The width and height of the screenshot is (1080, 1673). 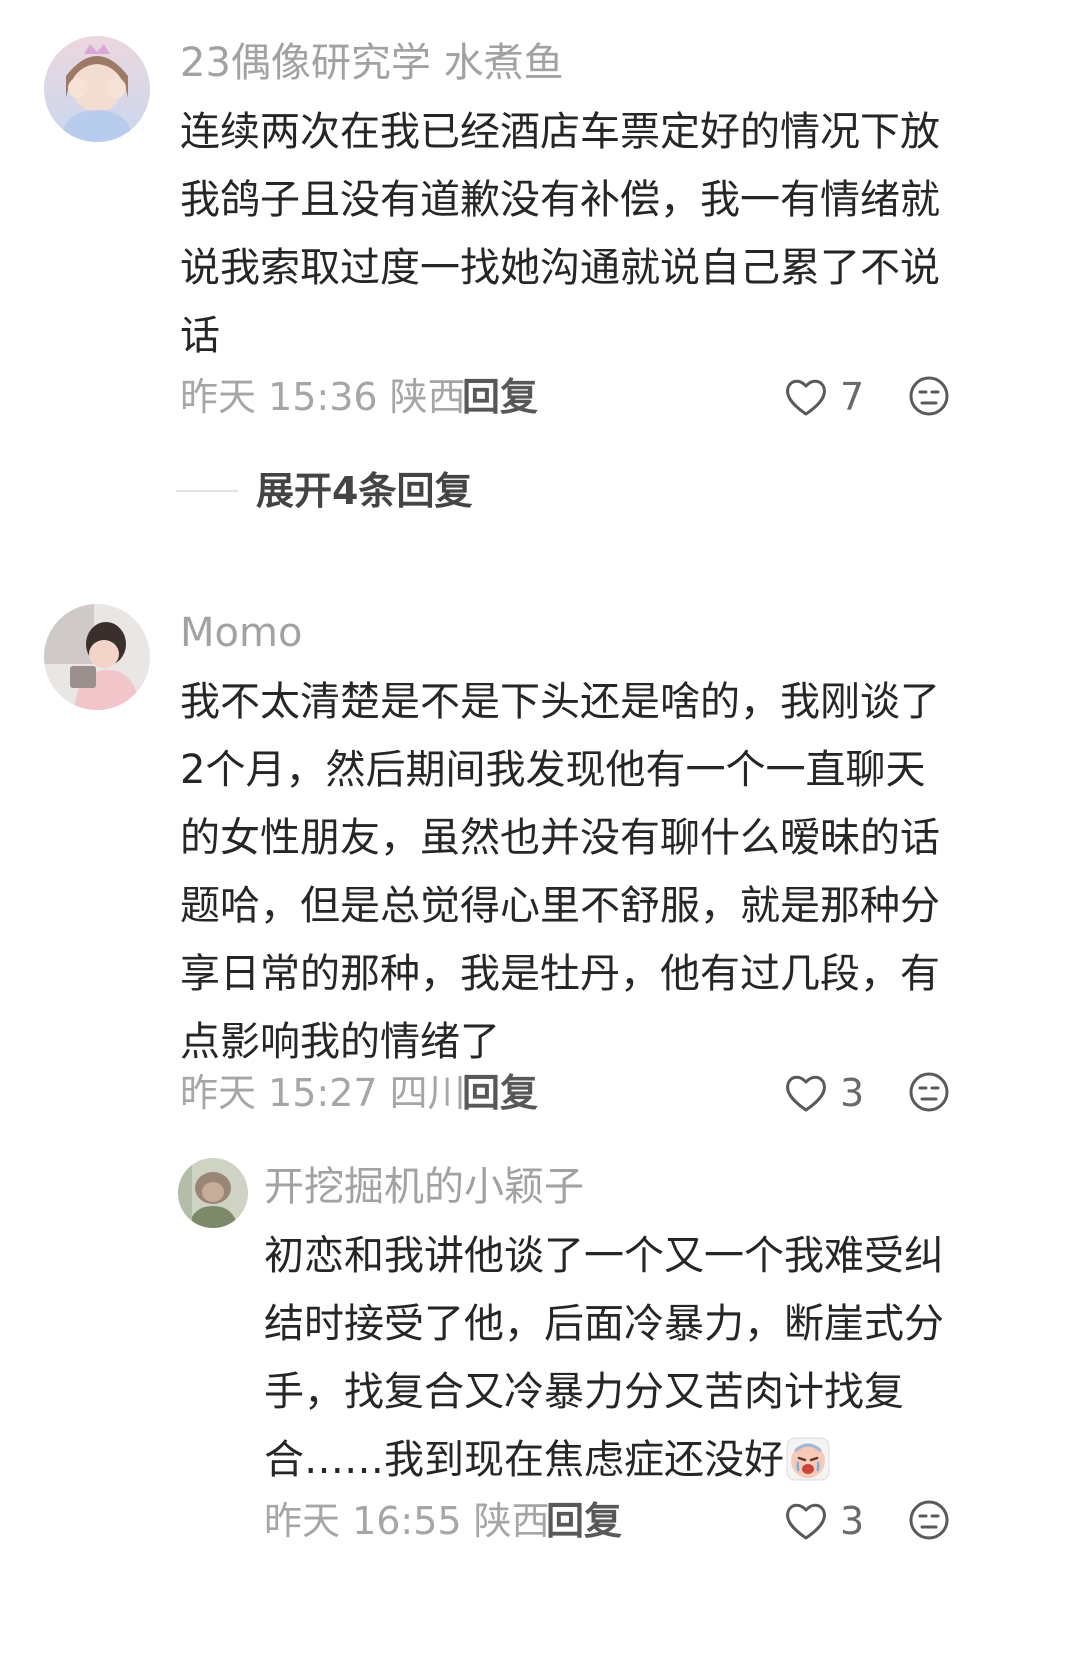 I want to click on username: Momo, so click(x=241, y=633).